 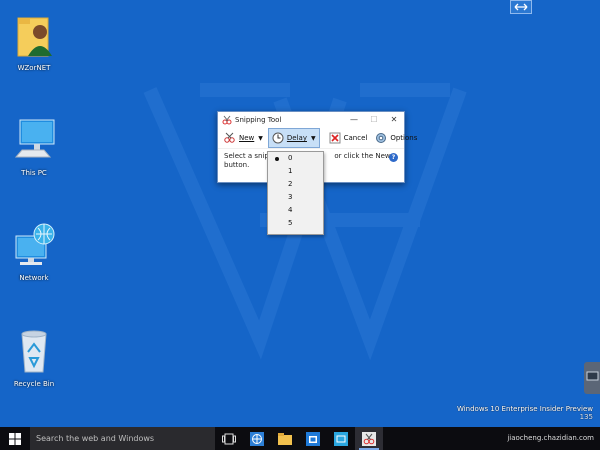 What do you see at coordinates (277, 159) in the screenshot?
I see `selected-bullet-icon` at bounding box center [277, 159].